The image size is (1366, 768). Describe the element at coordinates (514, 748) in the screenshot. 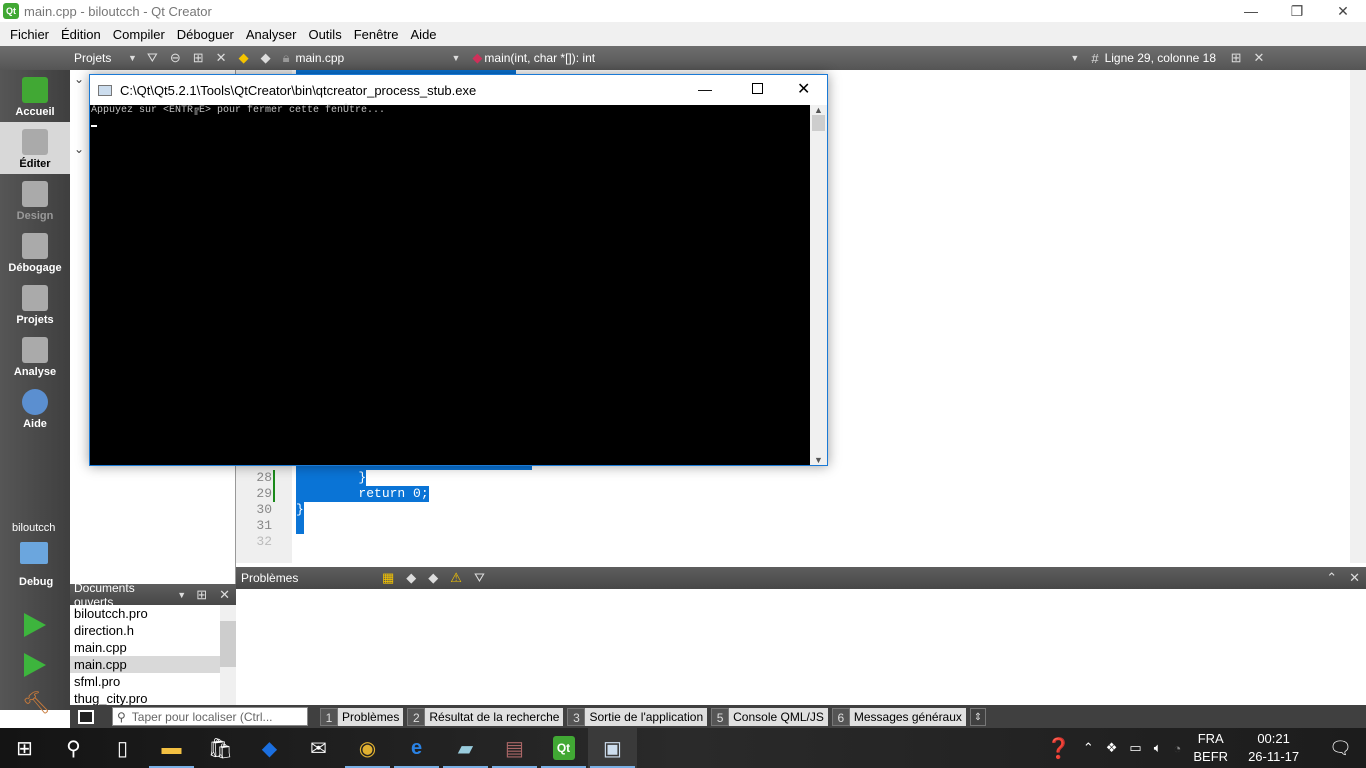

I see `winrar-icon: ▤` at that location.